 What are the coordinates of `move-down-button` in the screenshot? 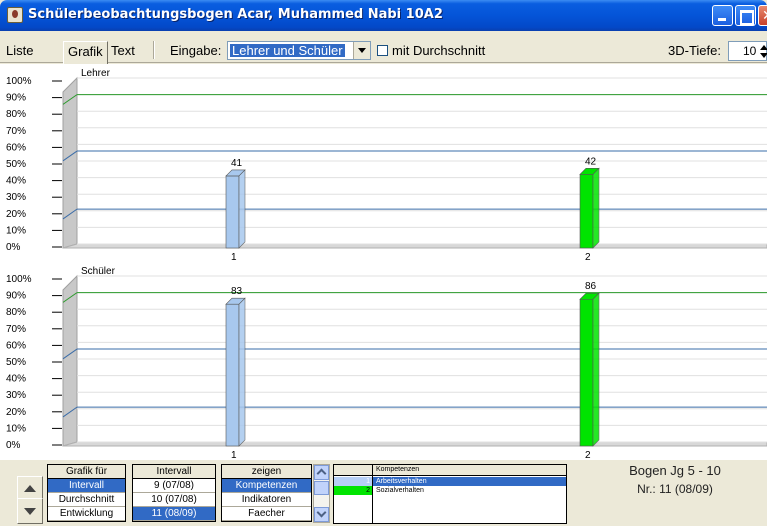 It's located at (30, 511).